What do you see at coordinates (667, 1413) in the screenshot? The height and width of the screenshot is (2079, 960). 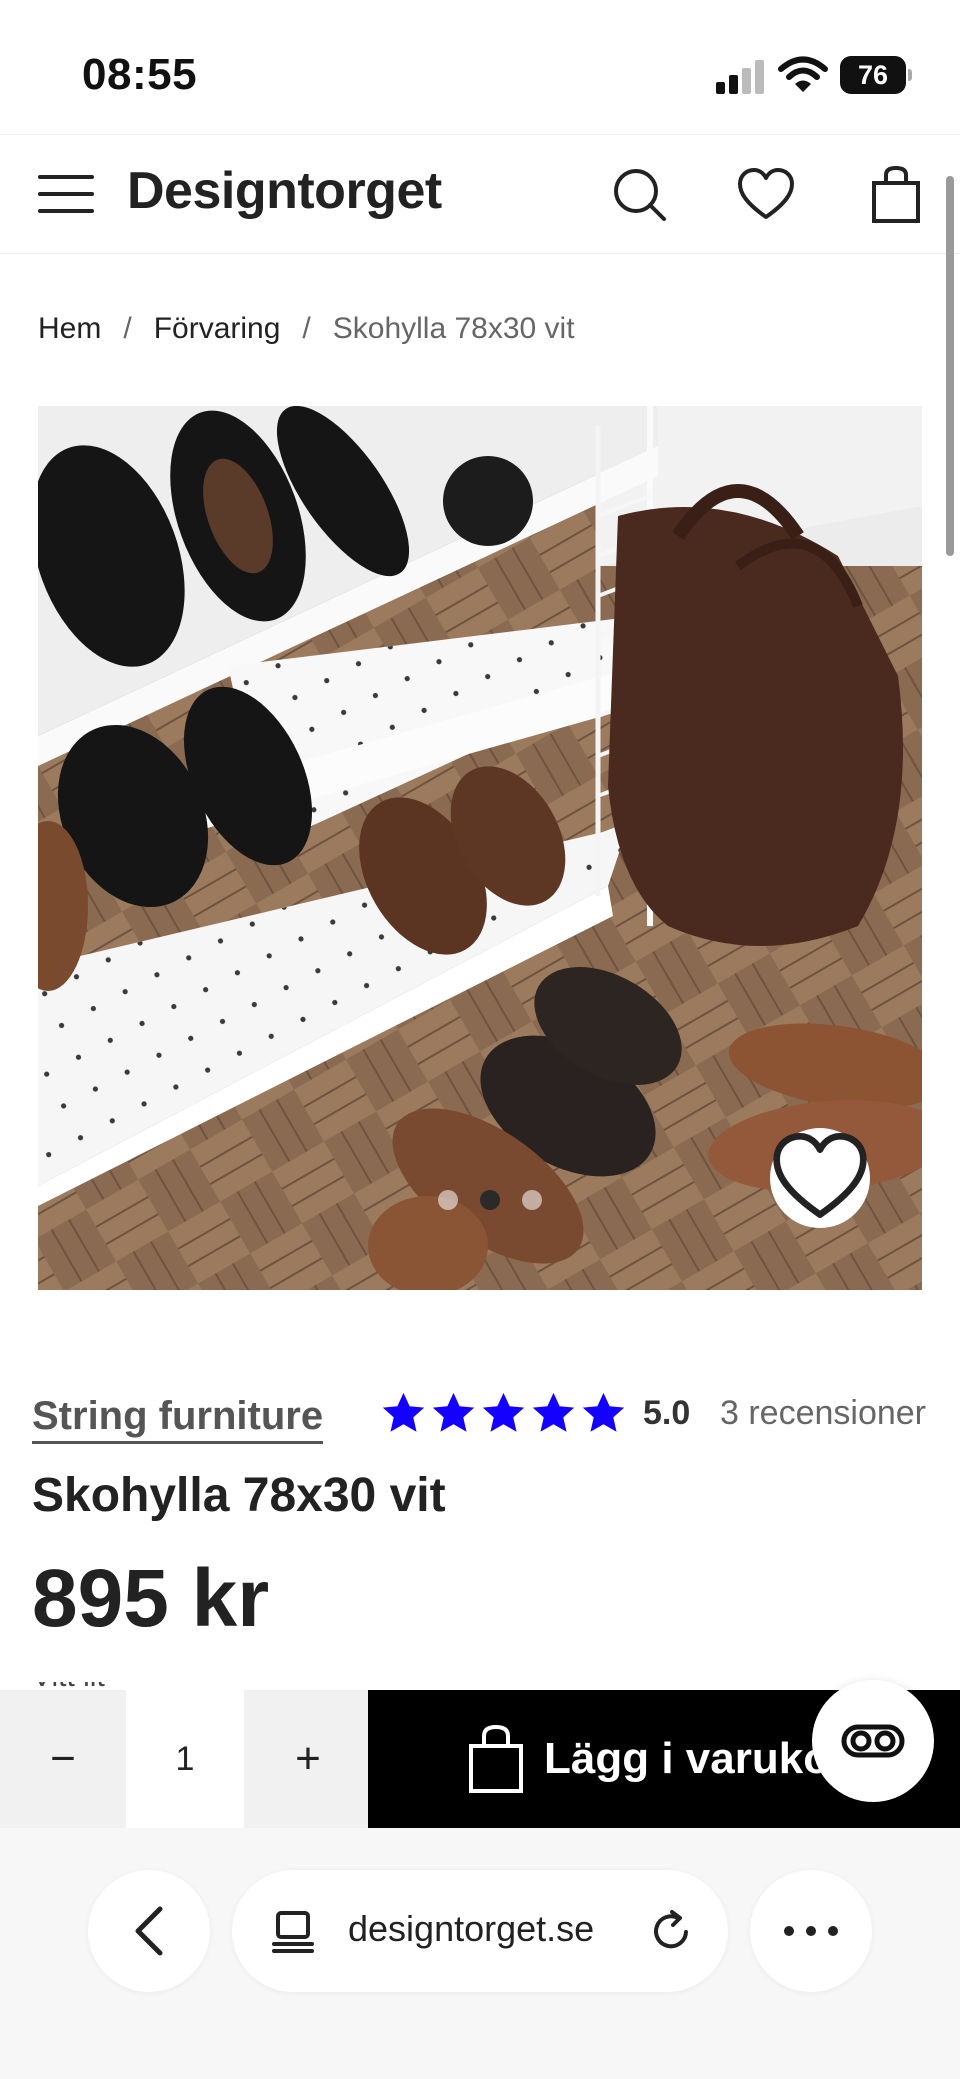 I see `rating-value: 5.0` at bounding box center [667, 1413].